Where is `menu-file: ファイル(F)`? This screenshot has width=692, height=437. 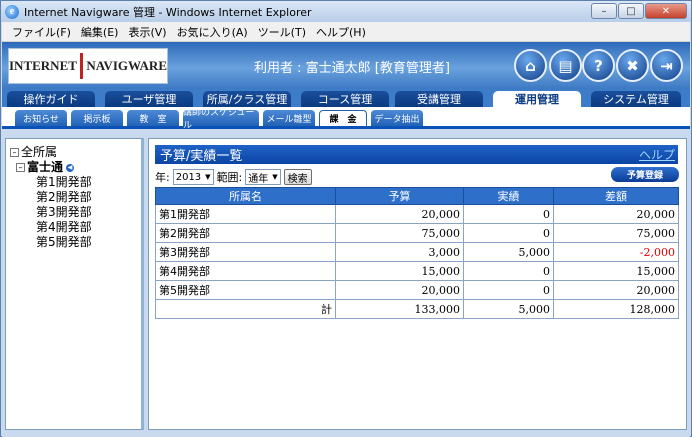
menu-file: ファイル(F) is located at coordinates (41, 32).